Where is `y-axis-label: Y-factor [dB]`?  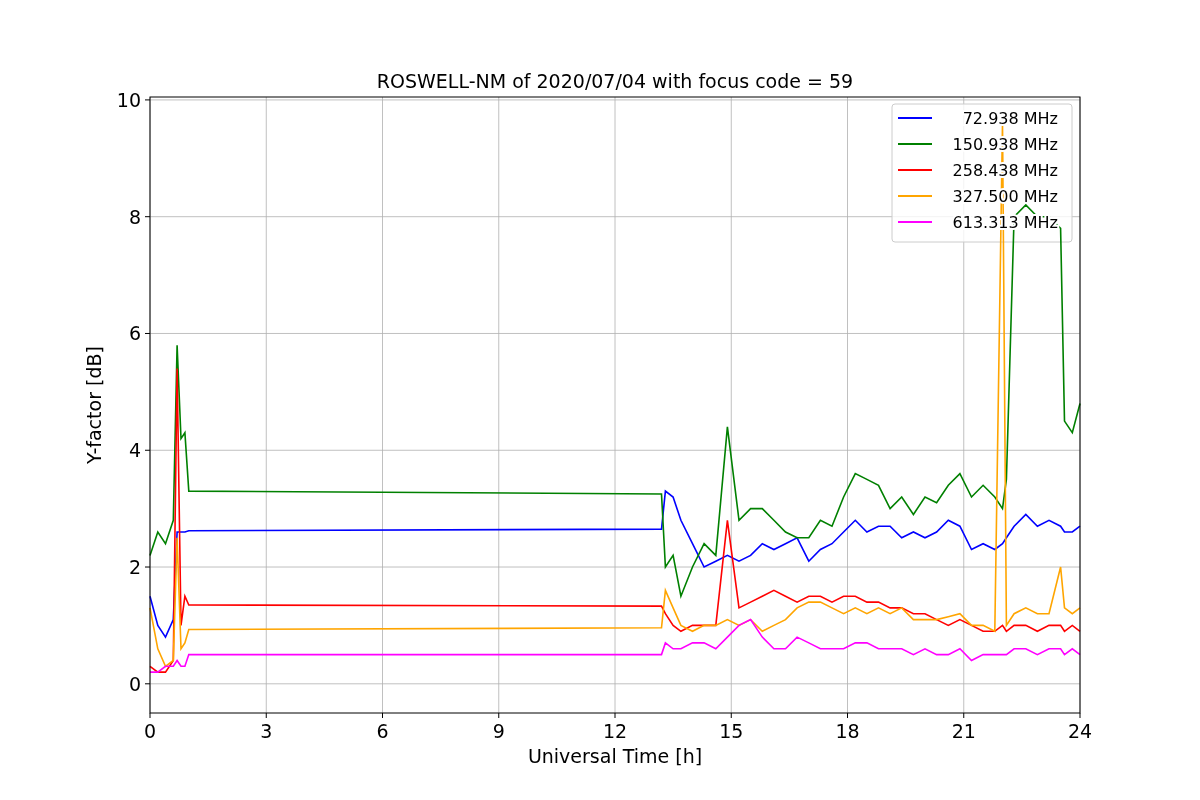 y-axis-label: Y-factor [dB] is located at coordinates (94, 405).